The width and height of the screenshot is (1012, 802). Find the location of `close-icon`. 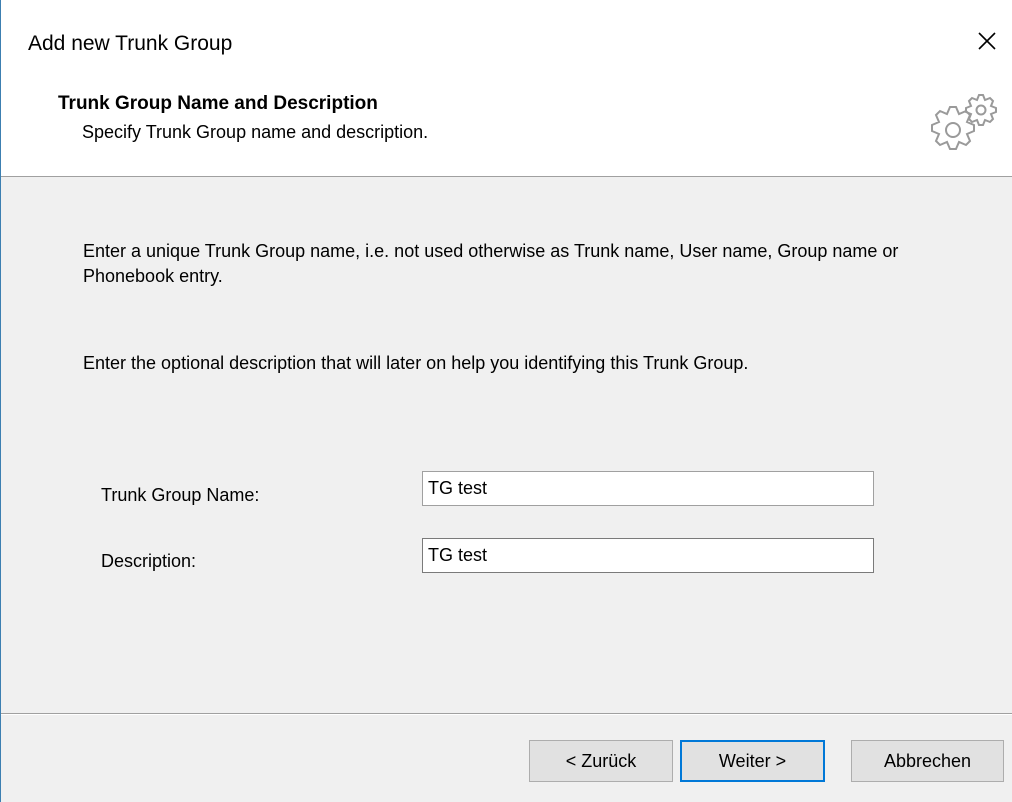

close-icon is located at coordinates (987, 41).